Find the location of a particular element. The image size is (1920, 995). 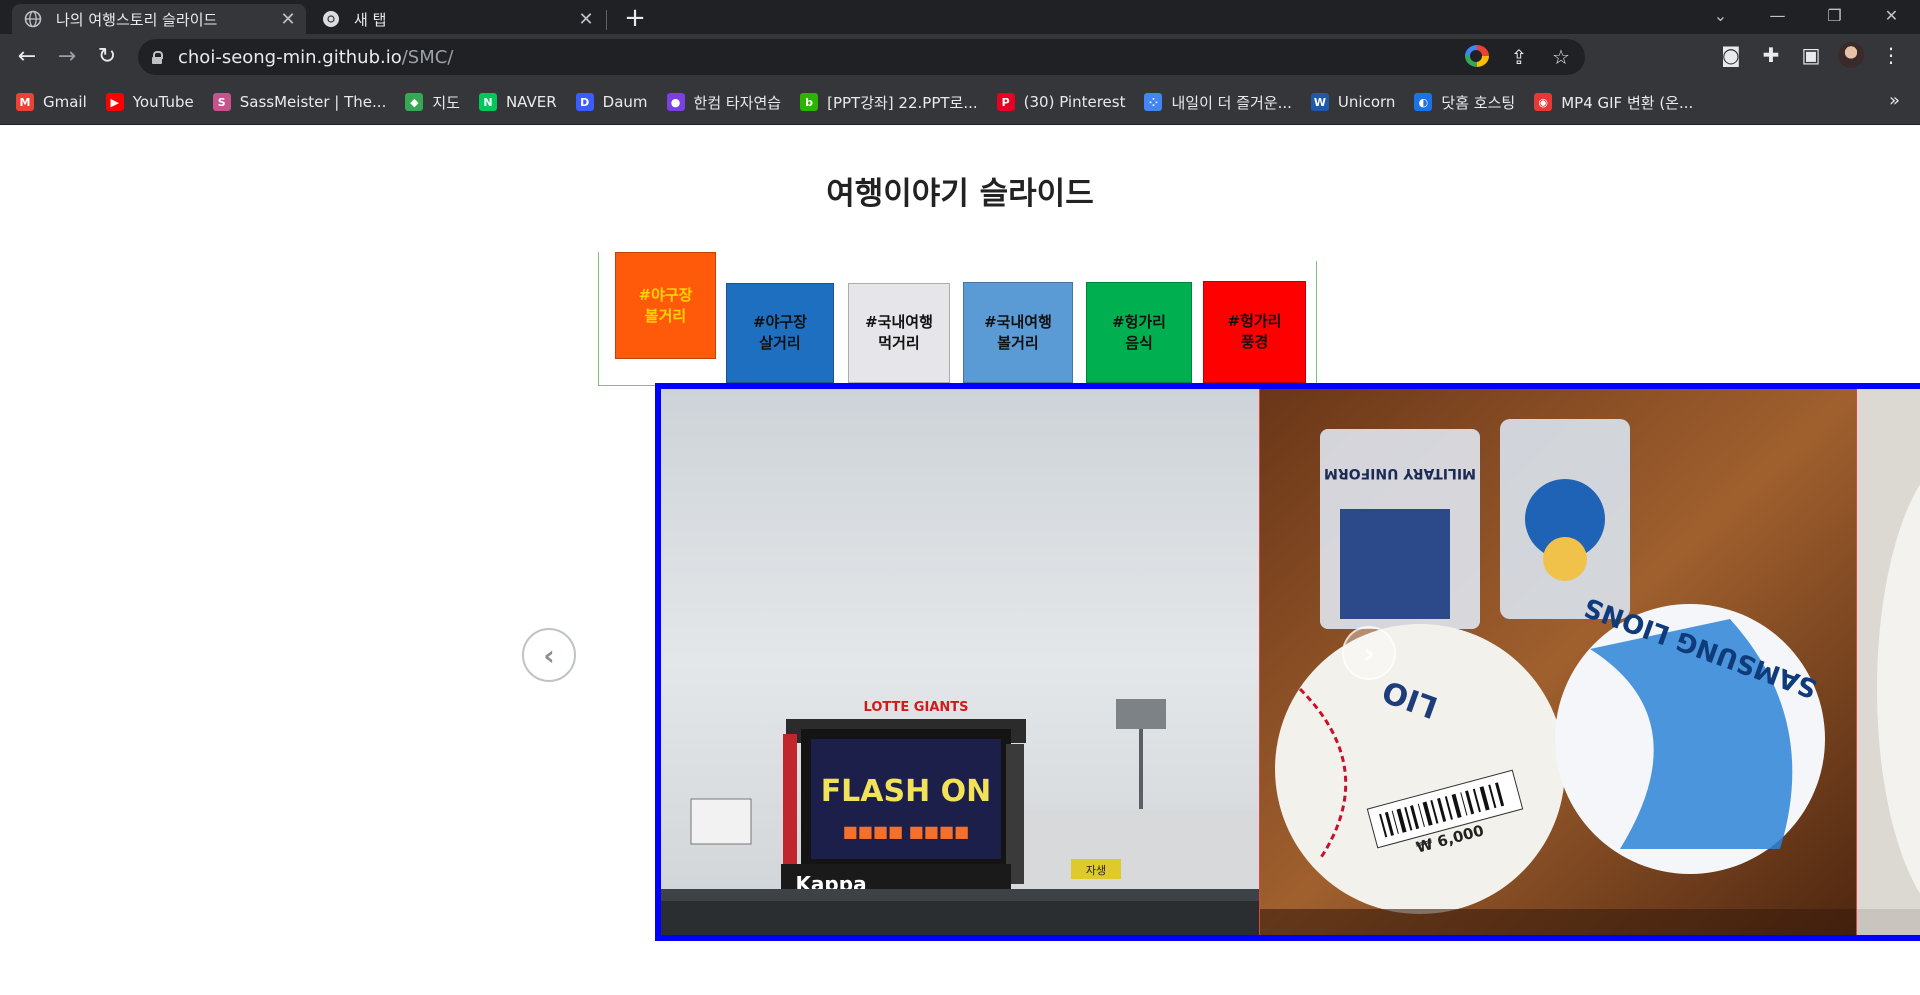

google-lens-icon is located at coordinates (1477, 56).